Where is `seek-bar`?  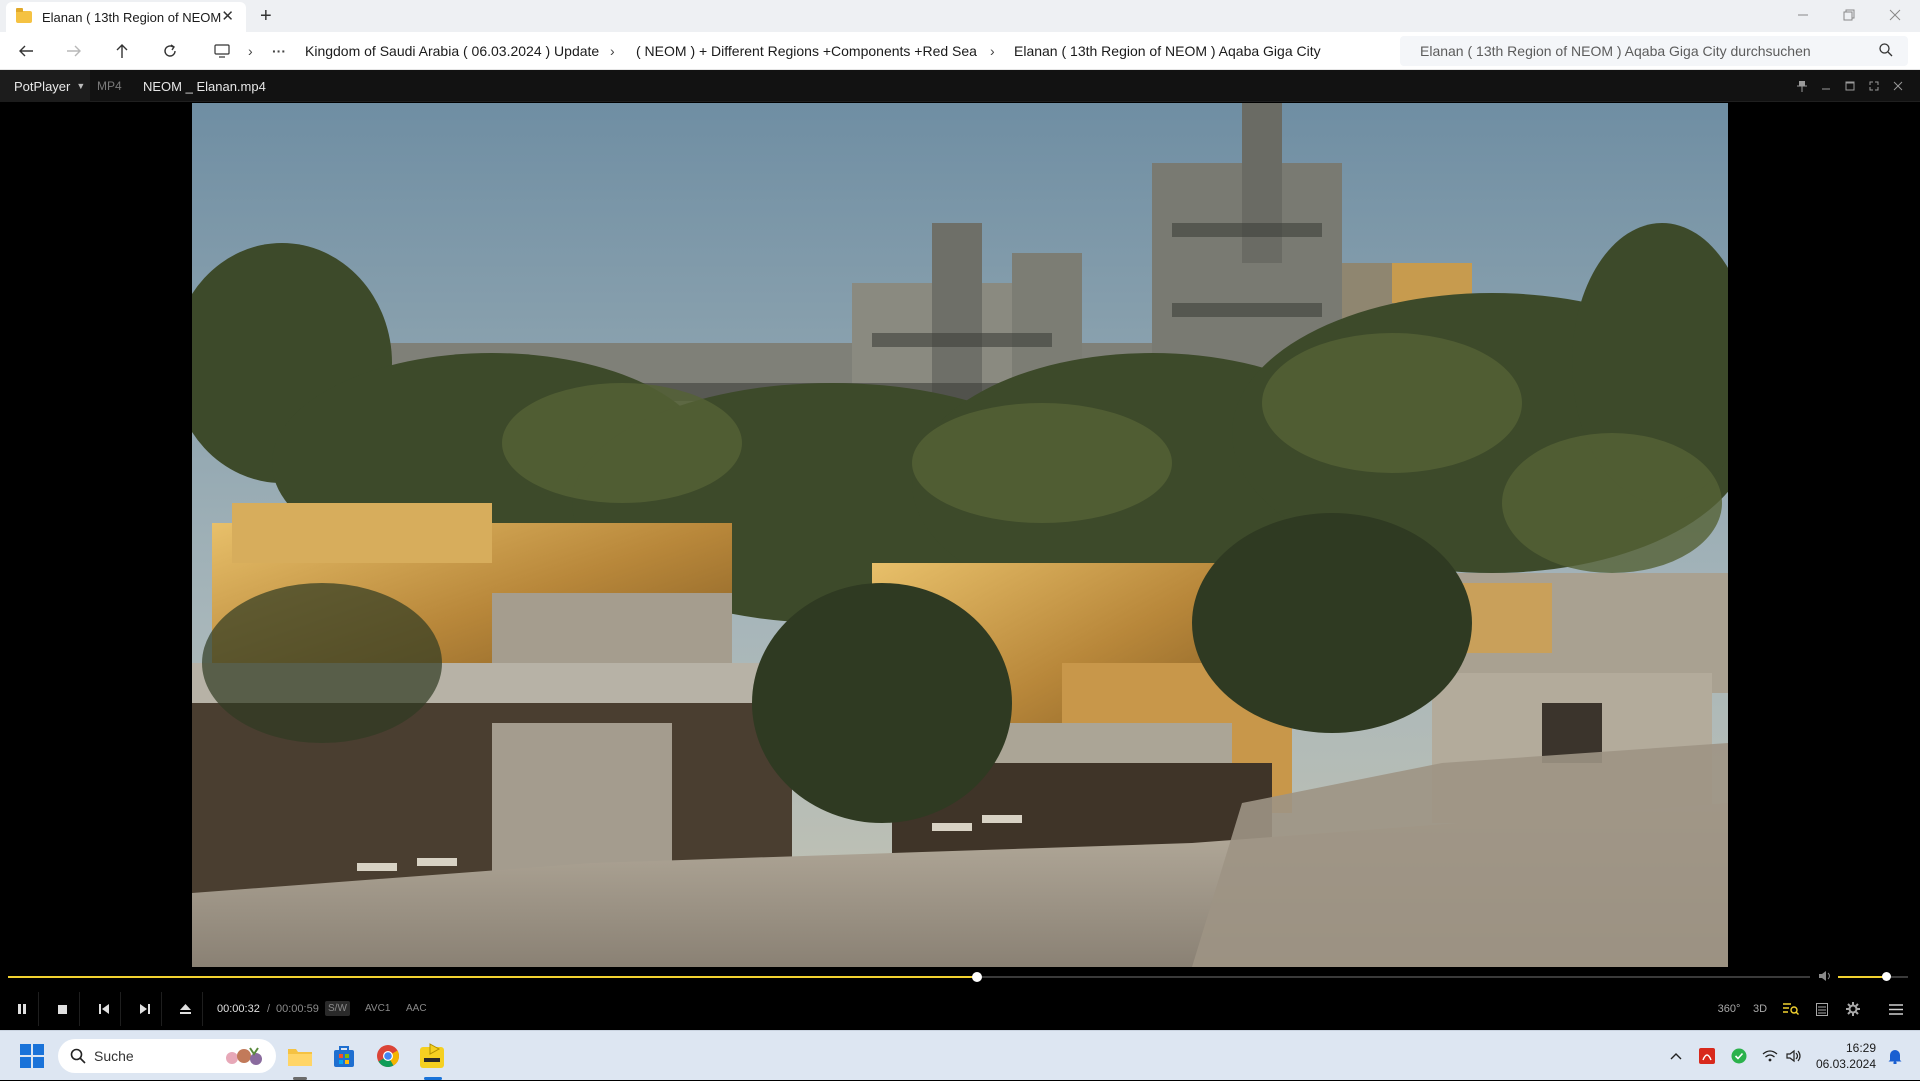 seek-bar is located at coordinates (909, 977).